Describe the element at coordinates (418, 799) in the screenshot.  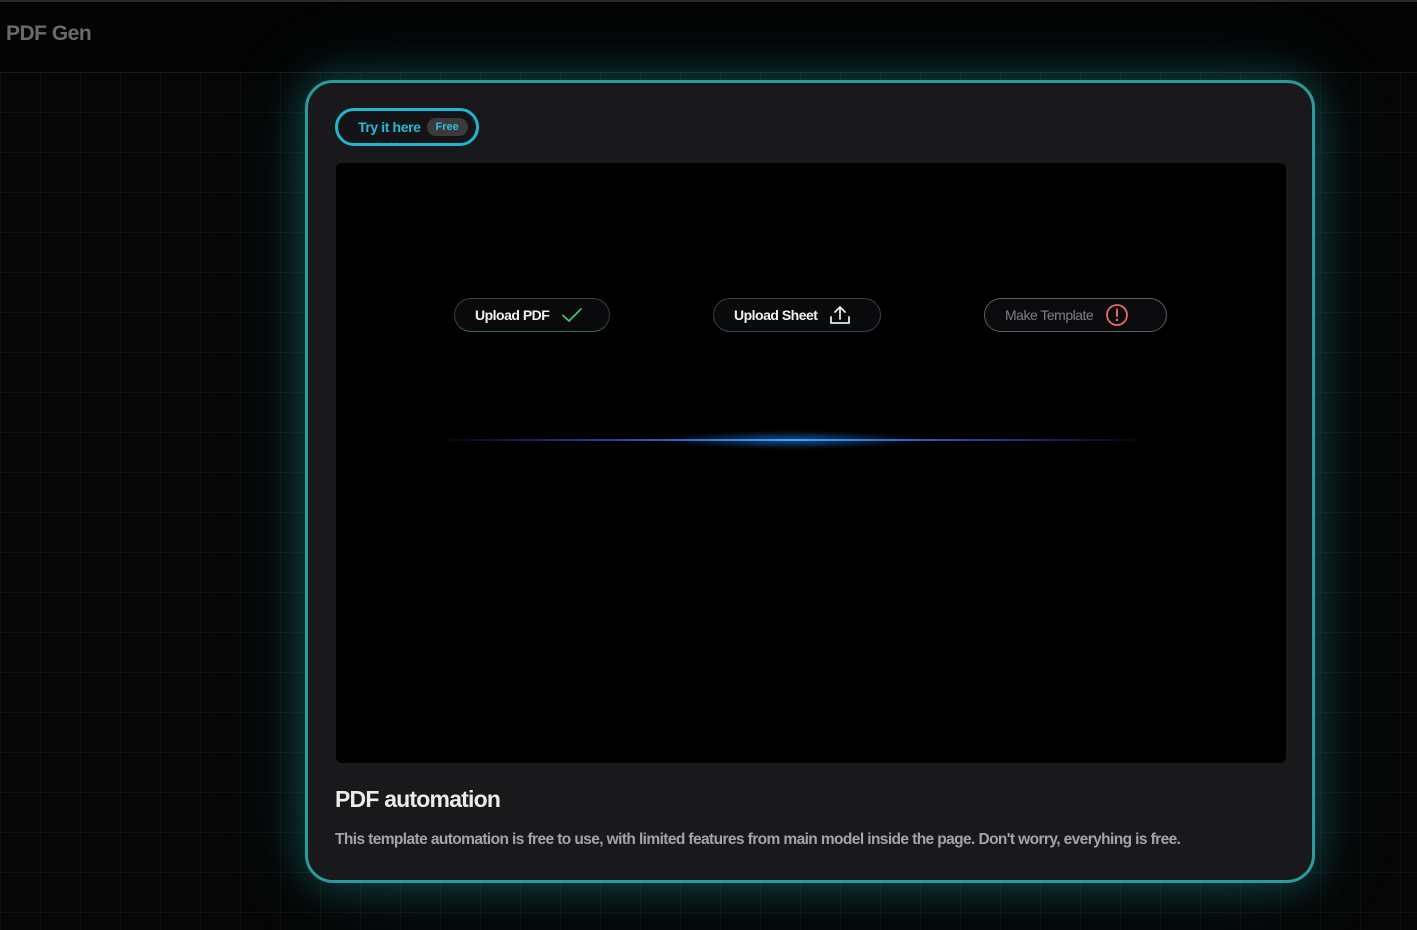
I see `card-title: PDF automation` at that location.